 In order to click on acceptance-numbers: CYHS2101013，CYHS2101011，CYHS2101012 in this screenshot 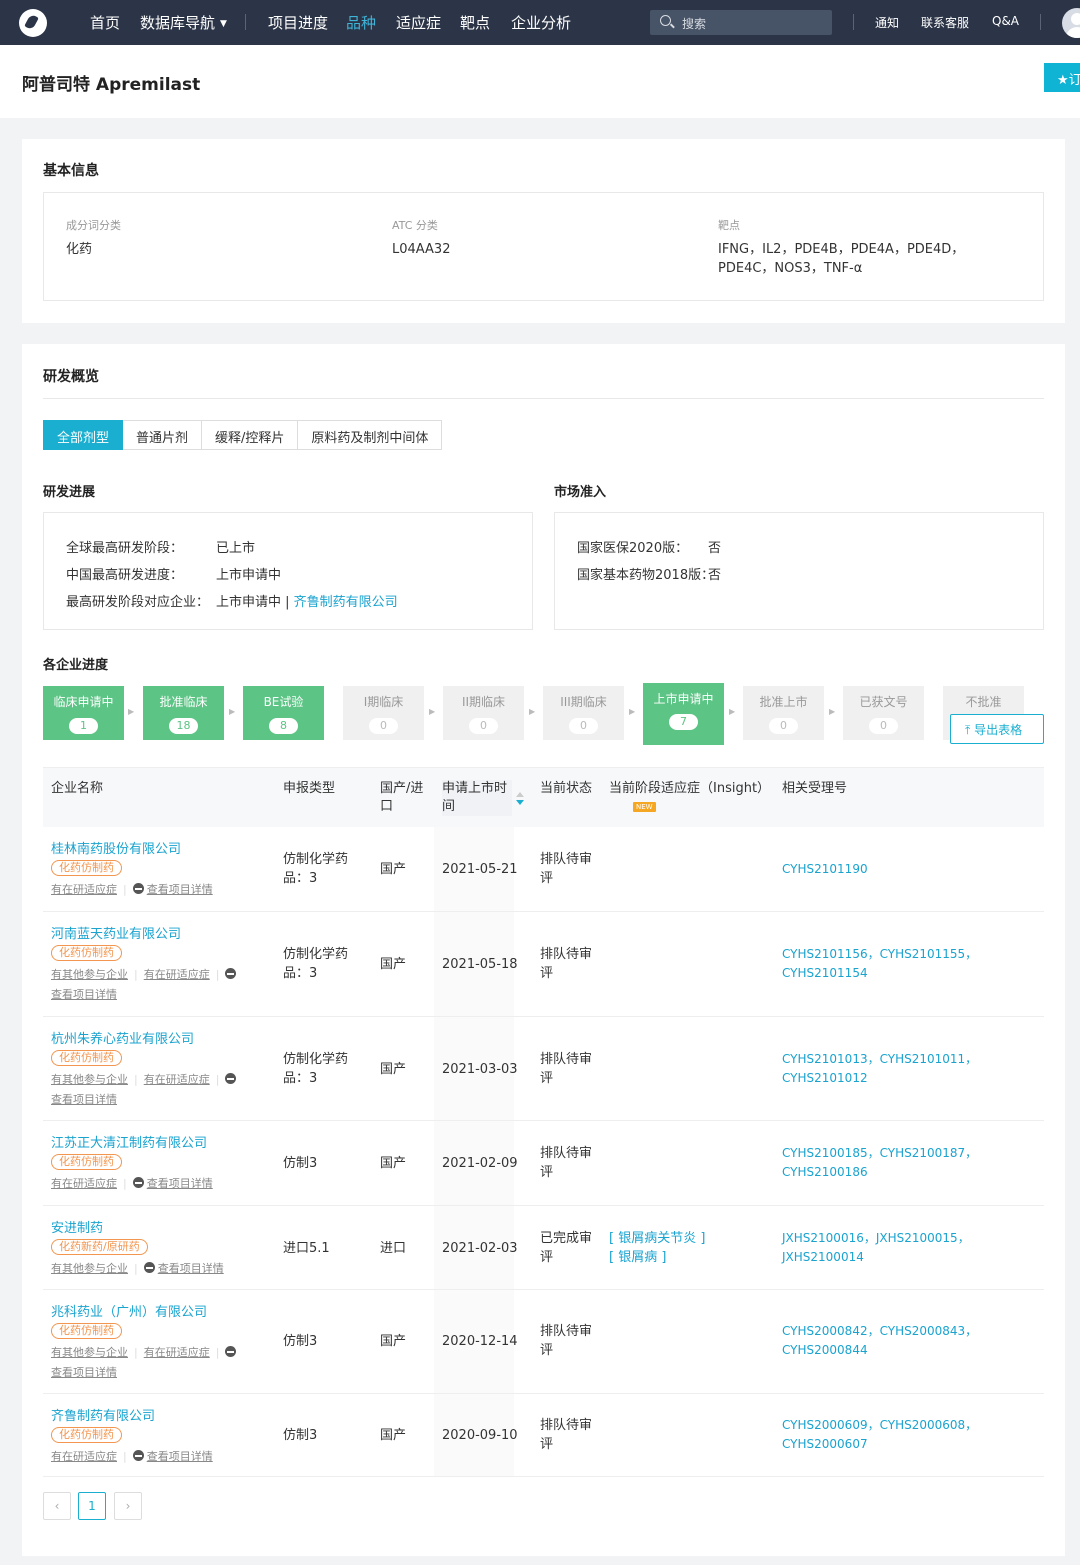, I will do `click(882, 1069)`.